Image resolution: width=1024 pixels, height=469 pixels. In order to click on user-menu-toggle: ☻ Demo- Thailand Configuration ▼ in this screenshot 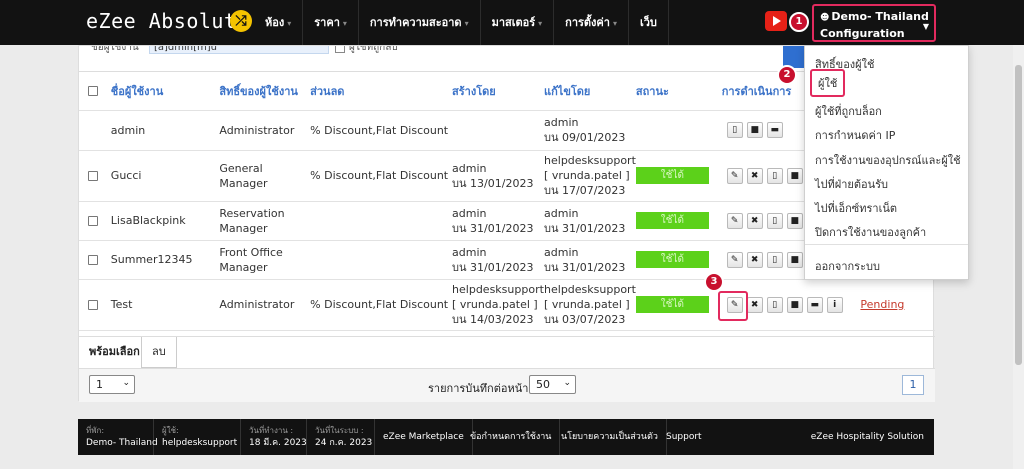, I will do `click(874, 23)`.